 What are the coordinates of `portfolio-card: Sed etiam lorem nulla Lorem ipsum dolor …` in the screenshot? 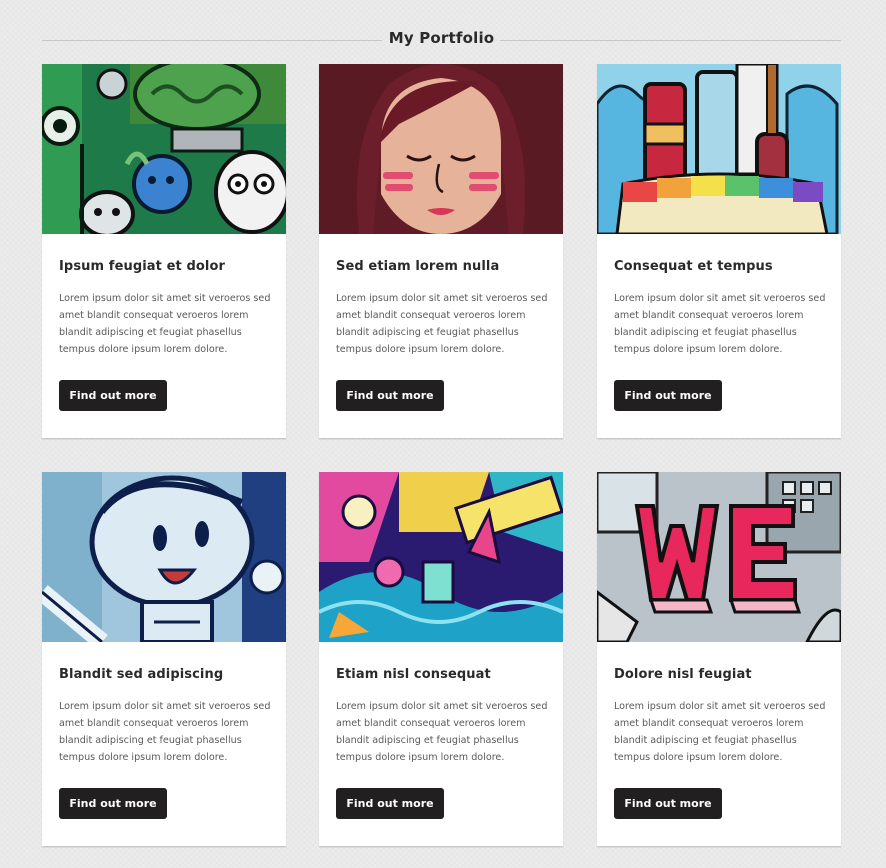 It's located at (441, 251).